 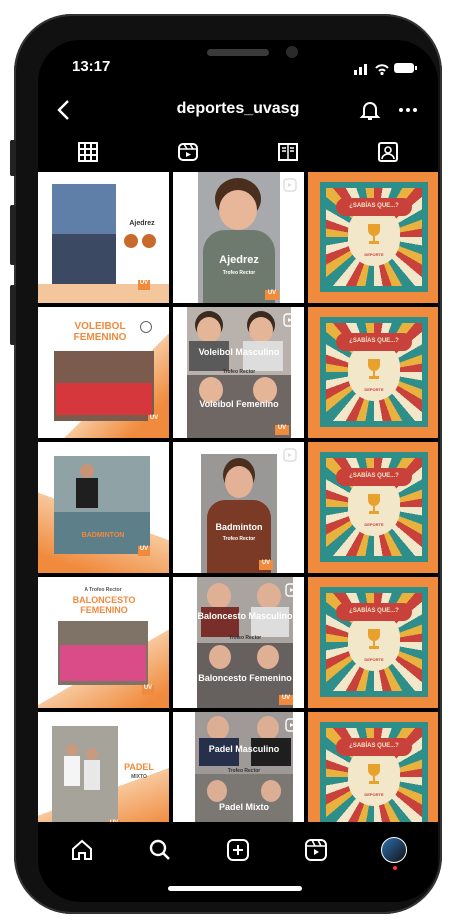 What do you see at coordinates (100, 332) in the screenshot?
I see `post-title: VOLEIBOL FEMENINO` at bounding box center [100, 332].